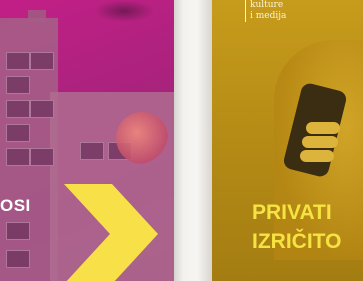 Image resolution: width=363 pixels, height=281 pixels. I want to click on chevron-right-icon, so click(111, 232).